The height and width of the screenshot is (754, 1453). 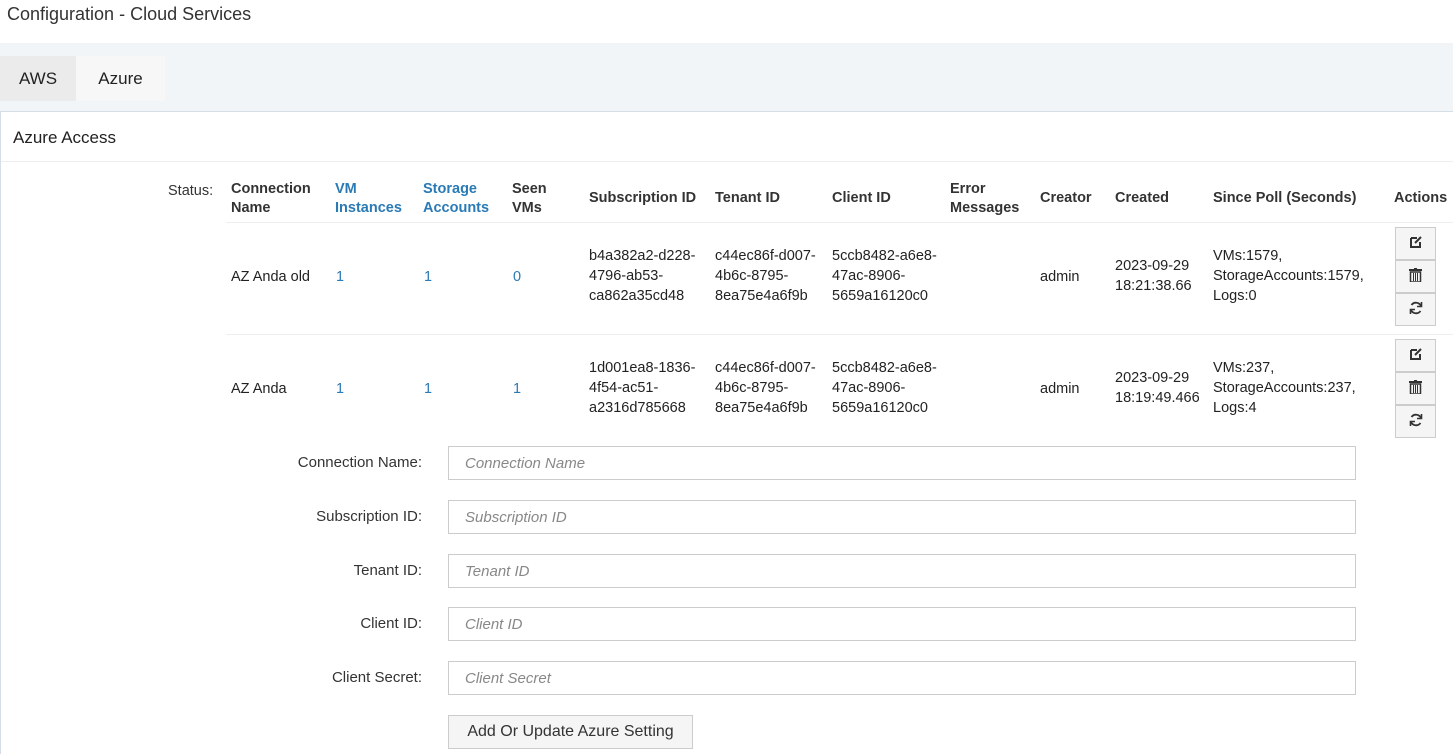 What do you see at coordinates (259, 389) in the screenshot?
I see `connection-name: AZ Anda` at bounding box center [259, 389].